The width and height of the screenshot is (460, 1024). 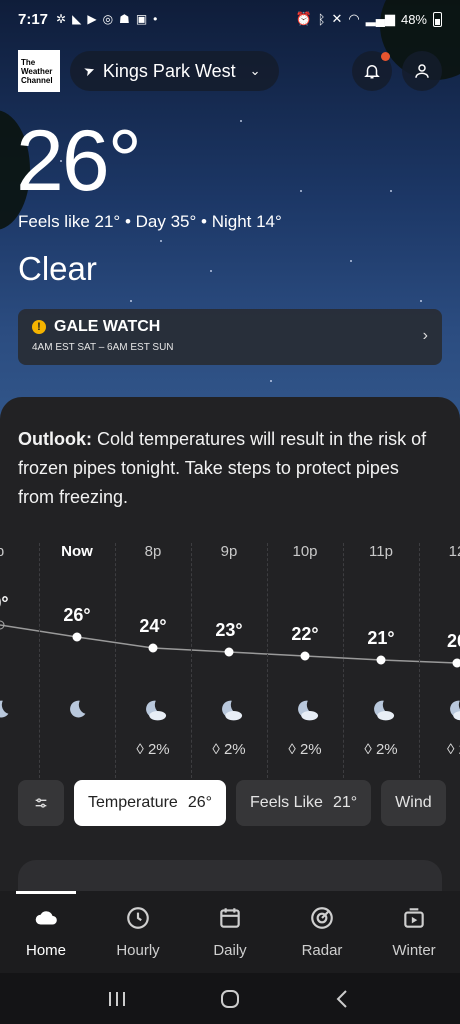 I want to click on chat-icon: ◎, so click(x=108, y=19).